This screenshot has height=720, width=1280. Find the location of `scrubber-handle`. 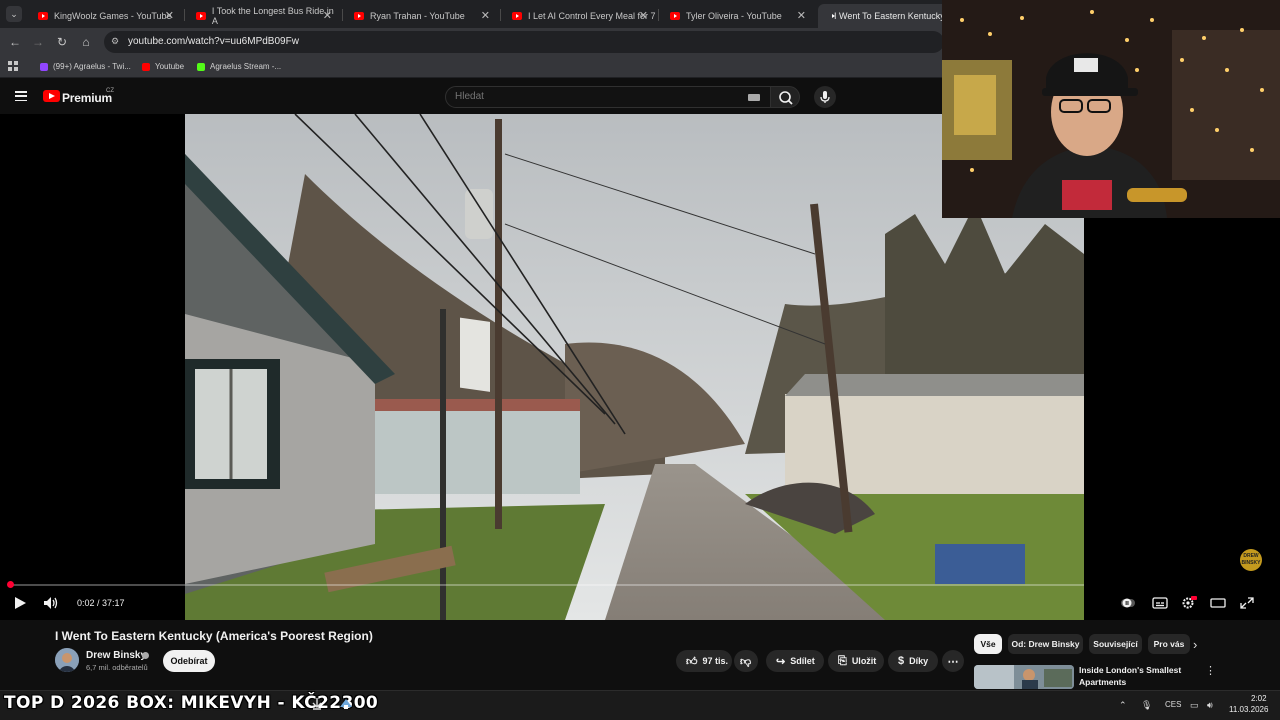

scrubber-handle is located at coordinates (10, 584).